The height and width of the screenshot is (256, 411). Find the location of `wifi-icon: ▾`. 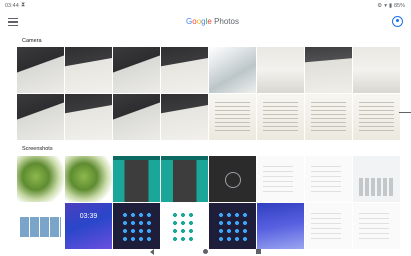

wifi-icon: ▾ is located at coordinates (385, 6).